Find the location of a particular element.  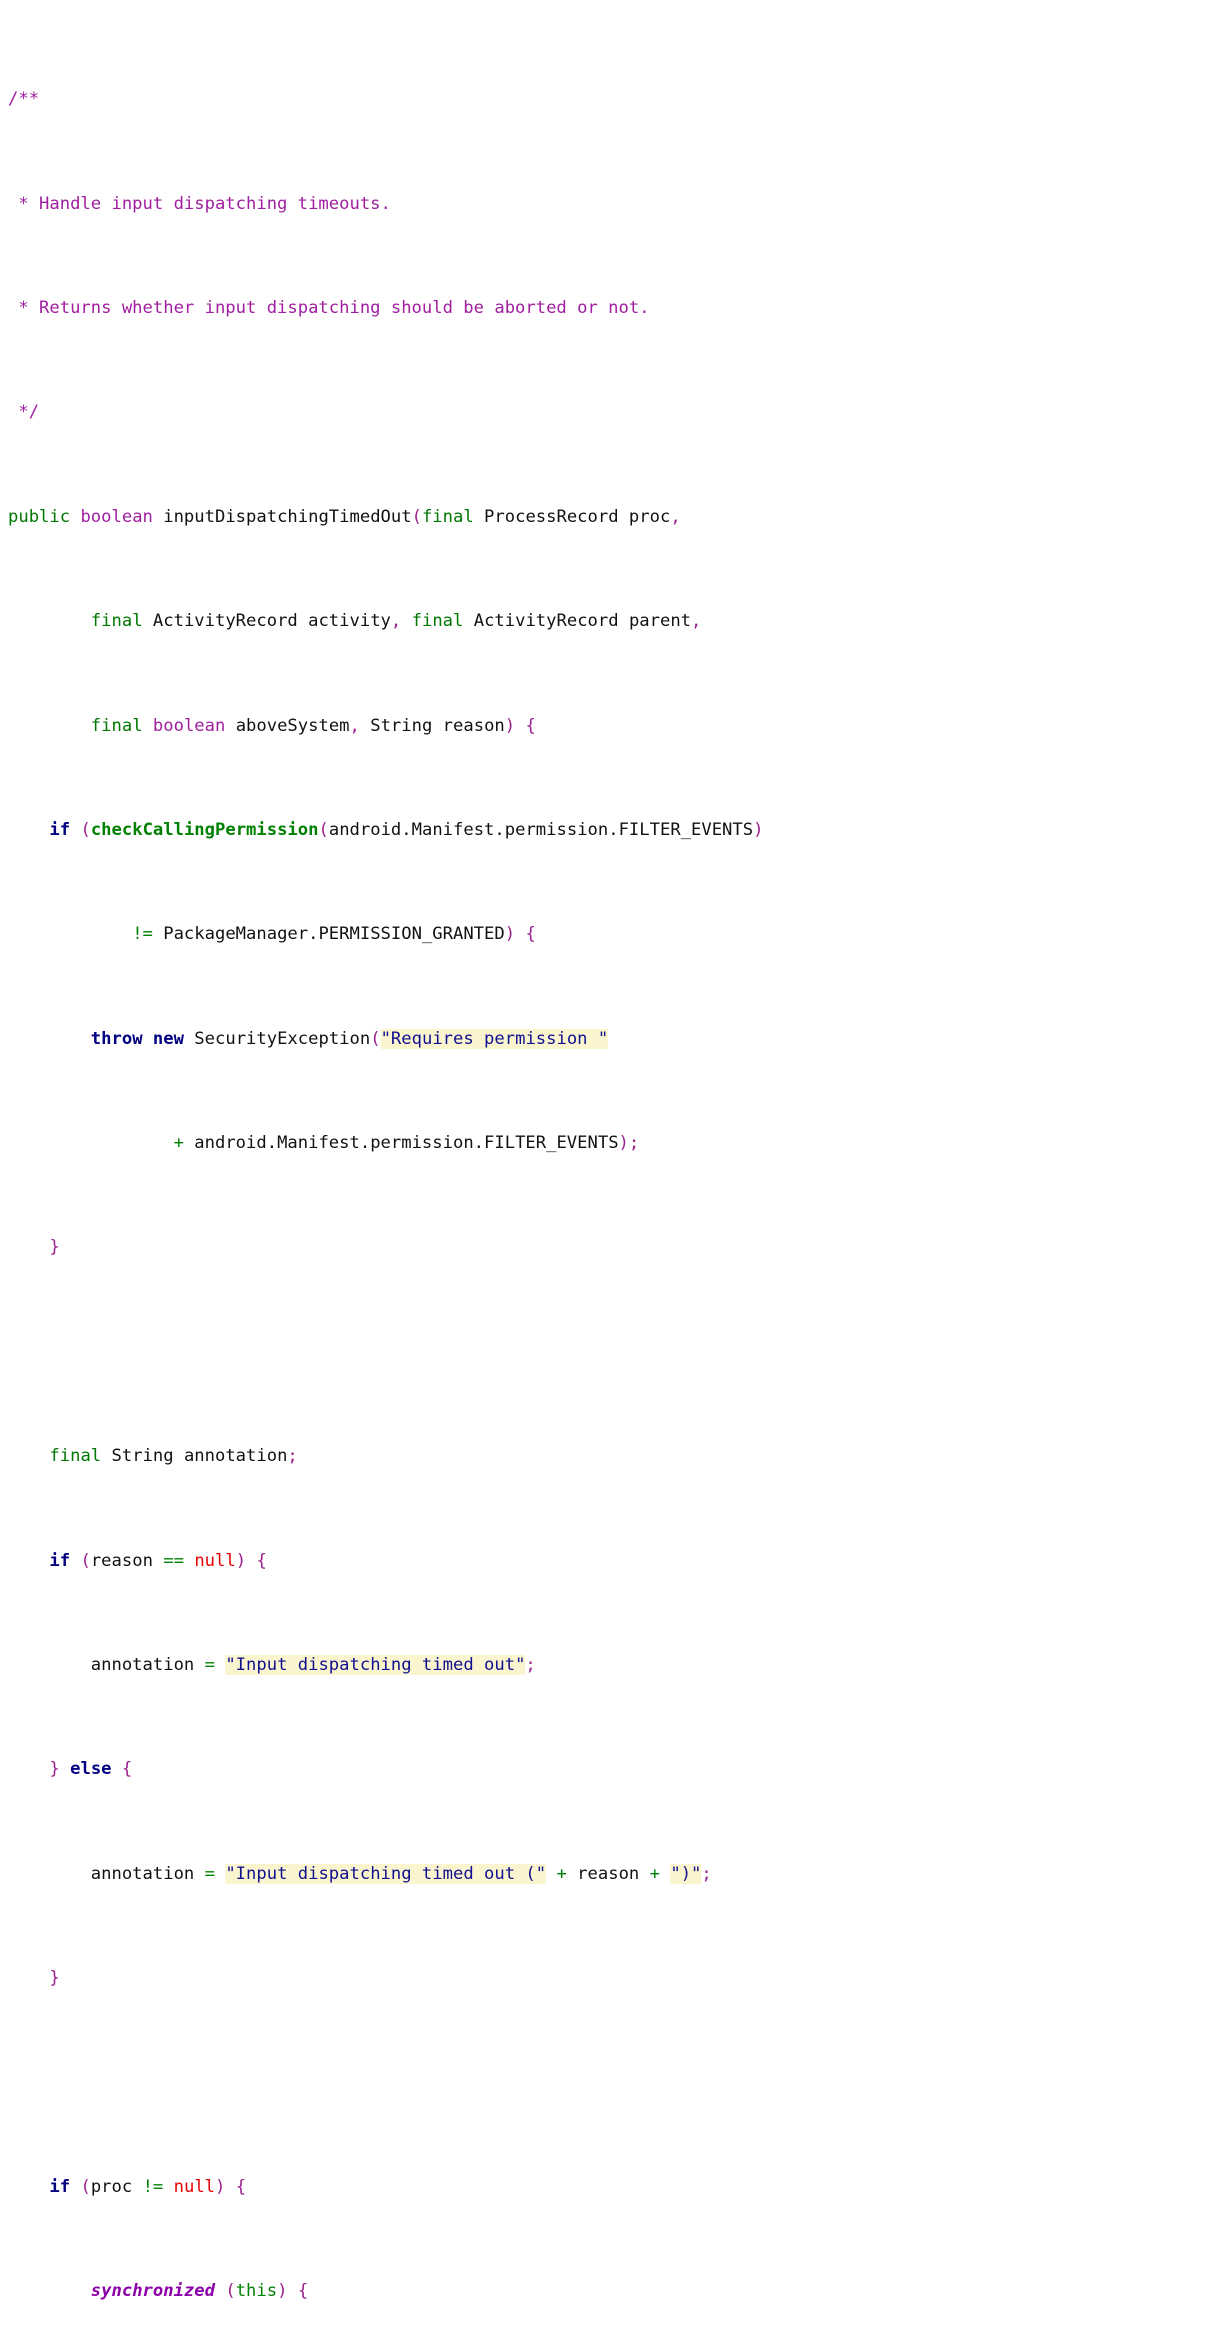

method-token: checkCallingPermission is located at coordinates (204, 829).